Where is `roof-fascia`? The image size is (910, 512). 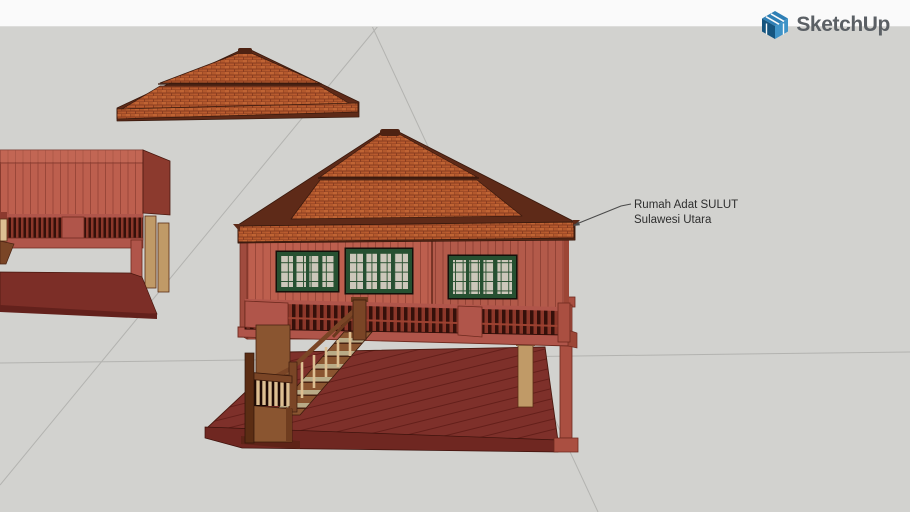 roof-fascia is located at coordinates (406, 232).